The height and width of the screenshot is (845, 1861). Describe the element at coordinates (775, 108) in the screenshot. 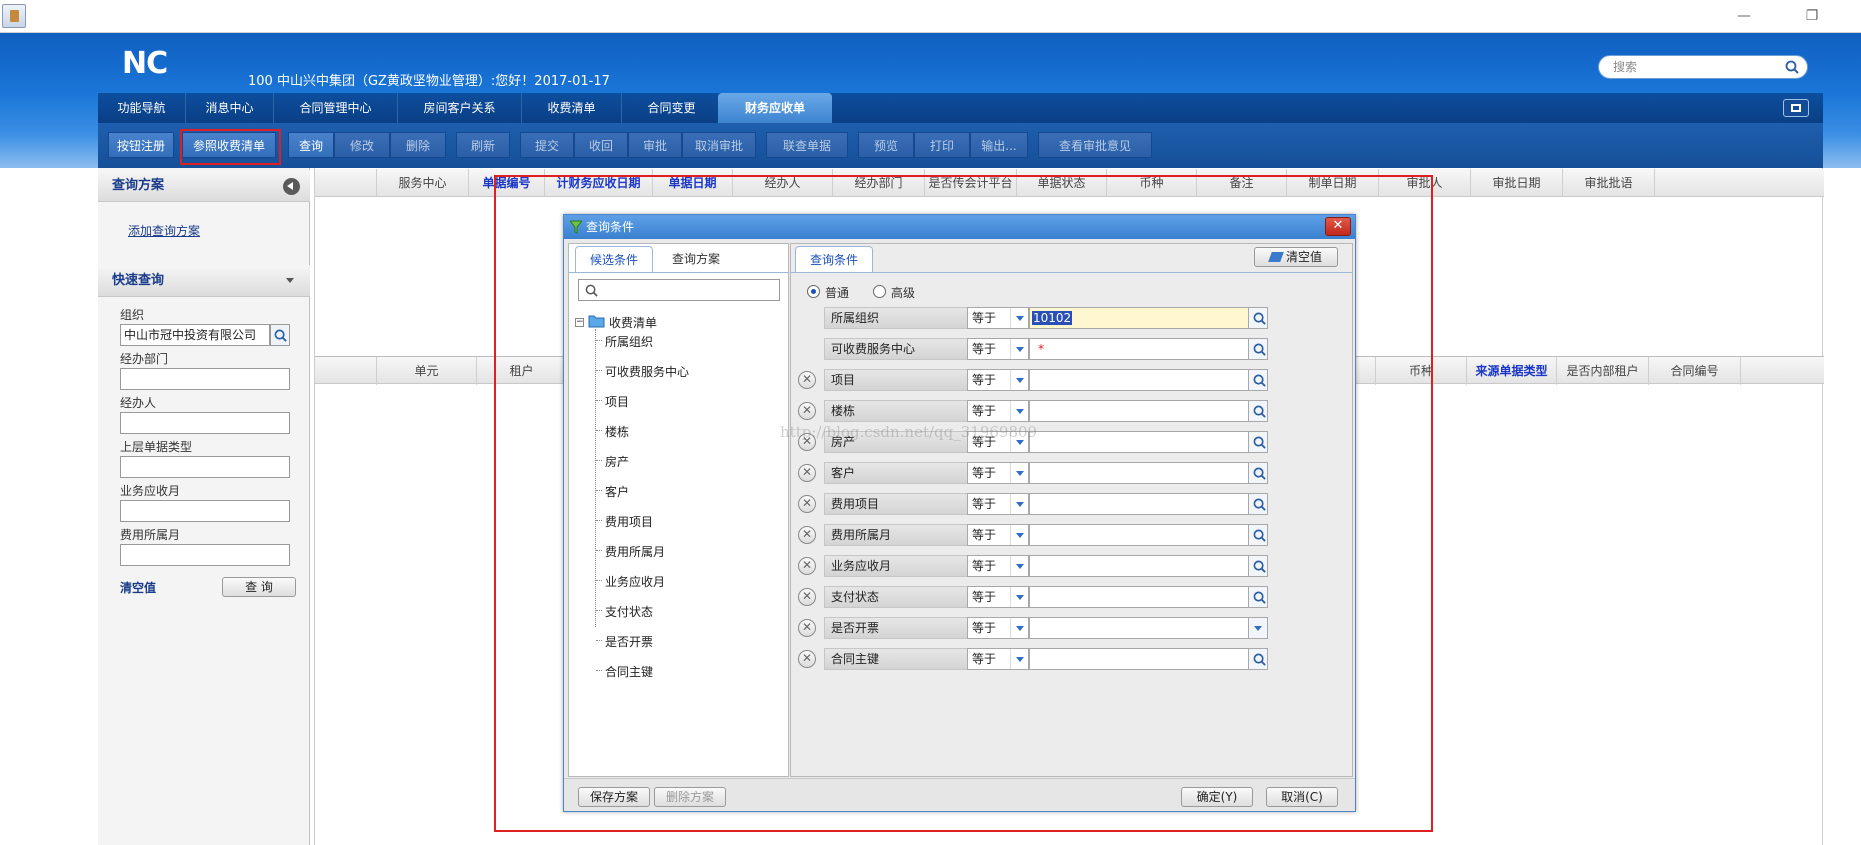

I see `tab-finance-receivable: 财务应收单` at that location.